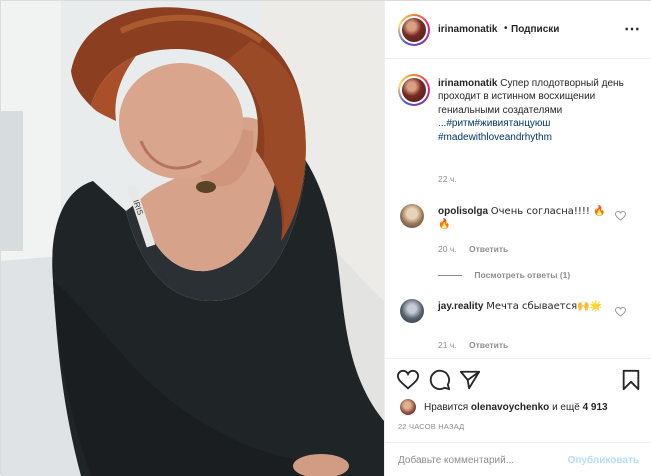 Image resolution: width=651 pixels, height=476 pixels. I want to click on post-header: irinamonatik • Подписки ⋯, so click(518, 30).